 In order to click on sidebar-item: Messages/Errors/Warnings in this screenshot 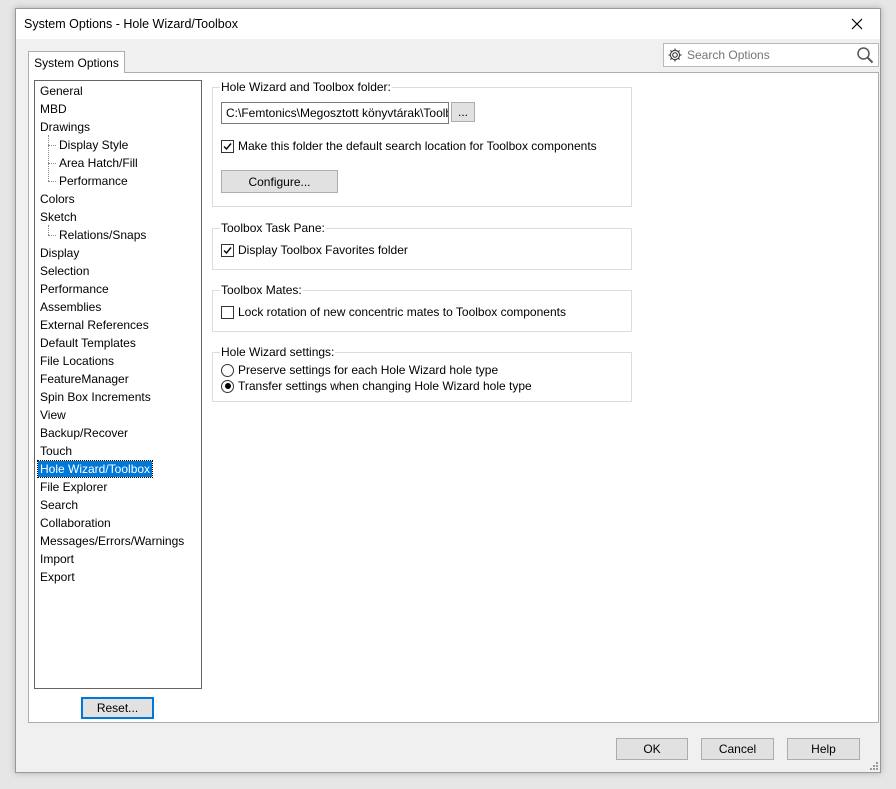, I will do `click(112, 541)`.